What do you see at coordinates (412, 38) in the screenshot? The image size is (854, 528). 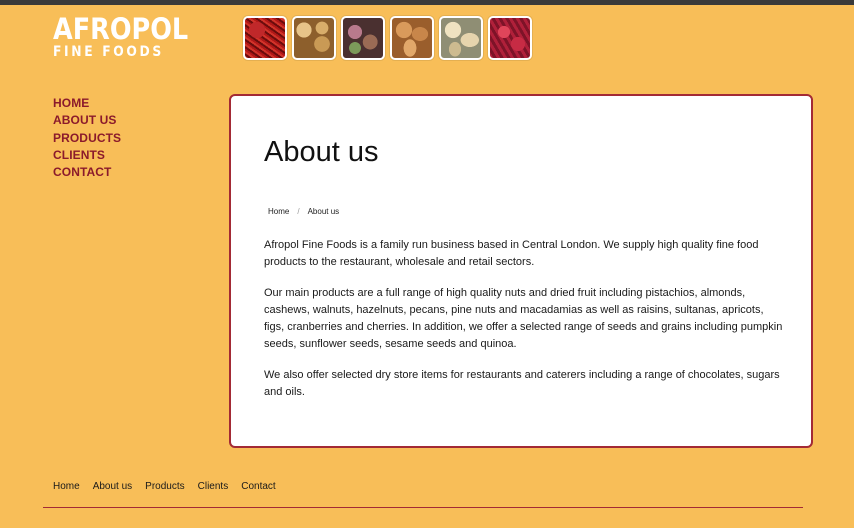 I see `almonds-image` at bounding box center [412, 38].